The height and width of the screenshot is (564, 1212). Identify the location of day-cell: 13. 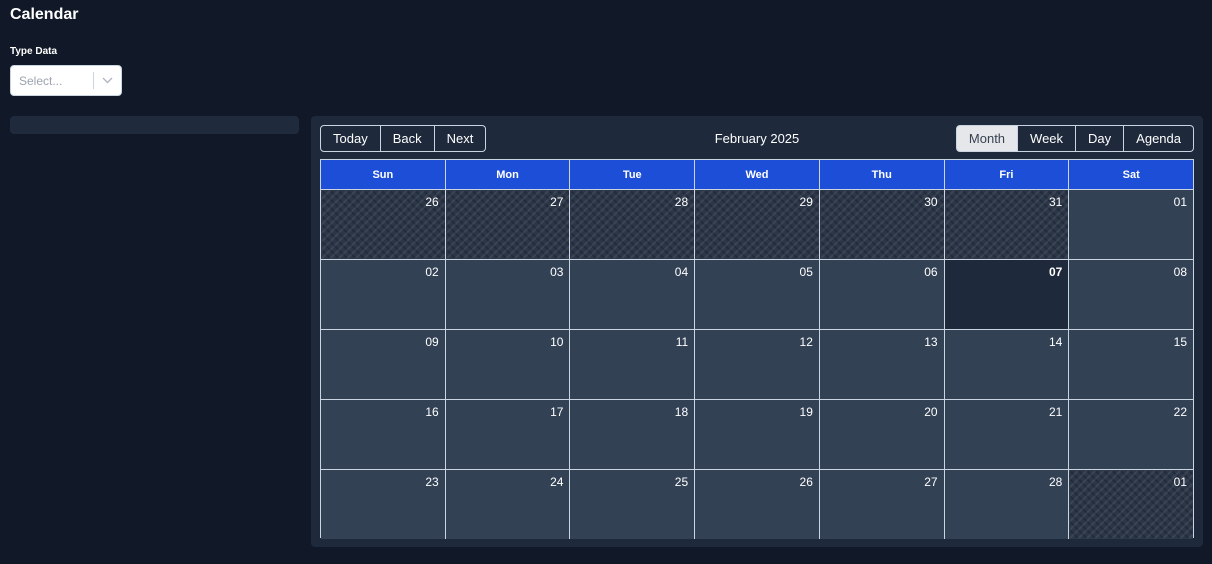
(881, 364).